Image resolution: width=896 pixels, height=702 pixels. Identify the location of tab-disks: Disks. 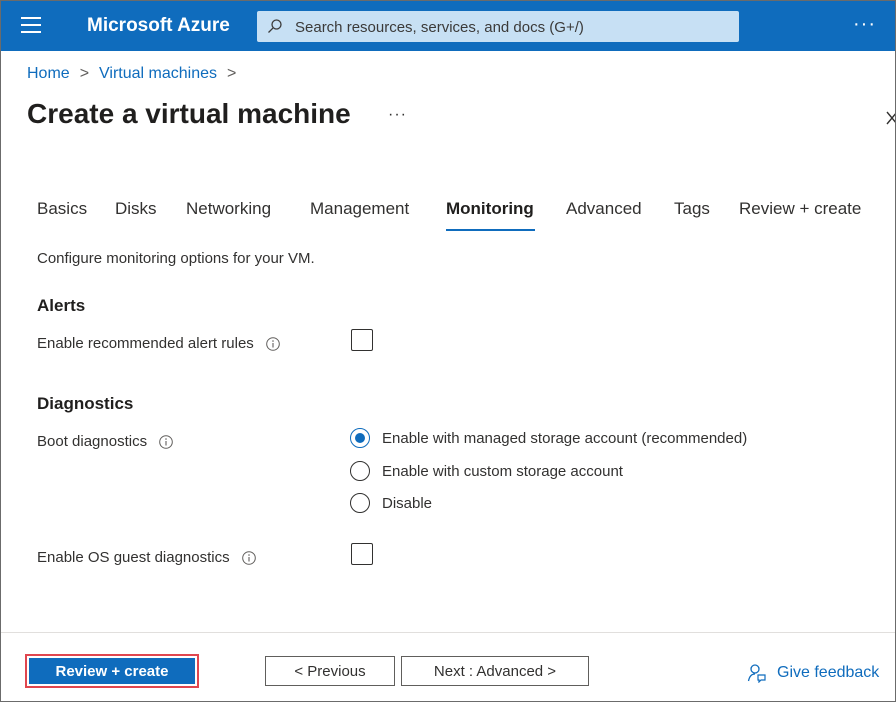
(136, 209).